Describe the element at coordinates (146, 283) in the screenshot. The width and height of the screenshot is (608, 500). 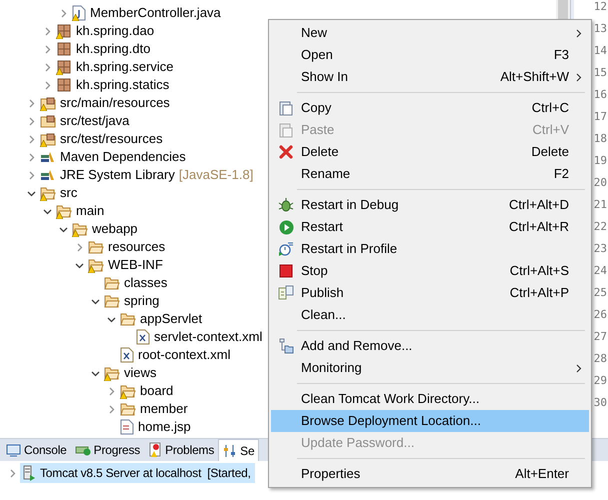
I see `tree-item: classes` at that location.